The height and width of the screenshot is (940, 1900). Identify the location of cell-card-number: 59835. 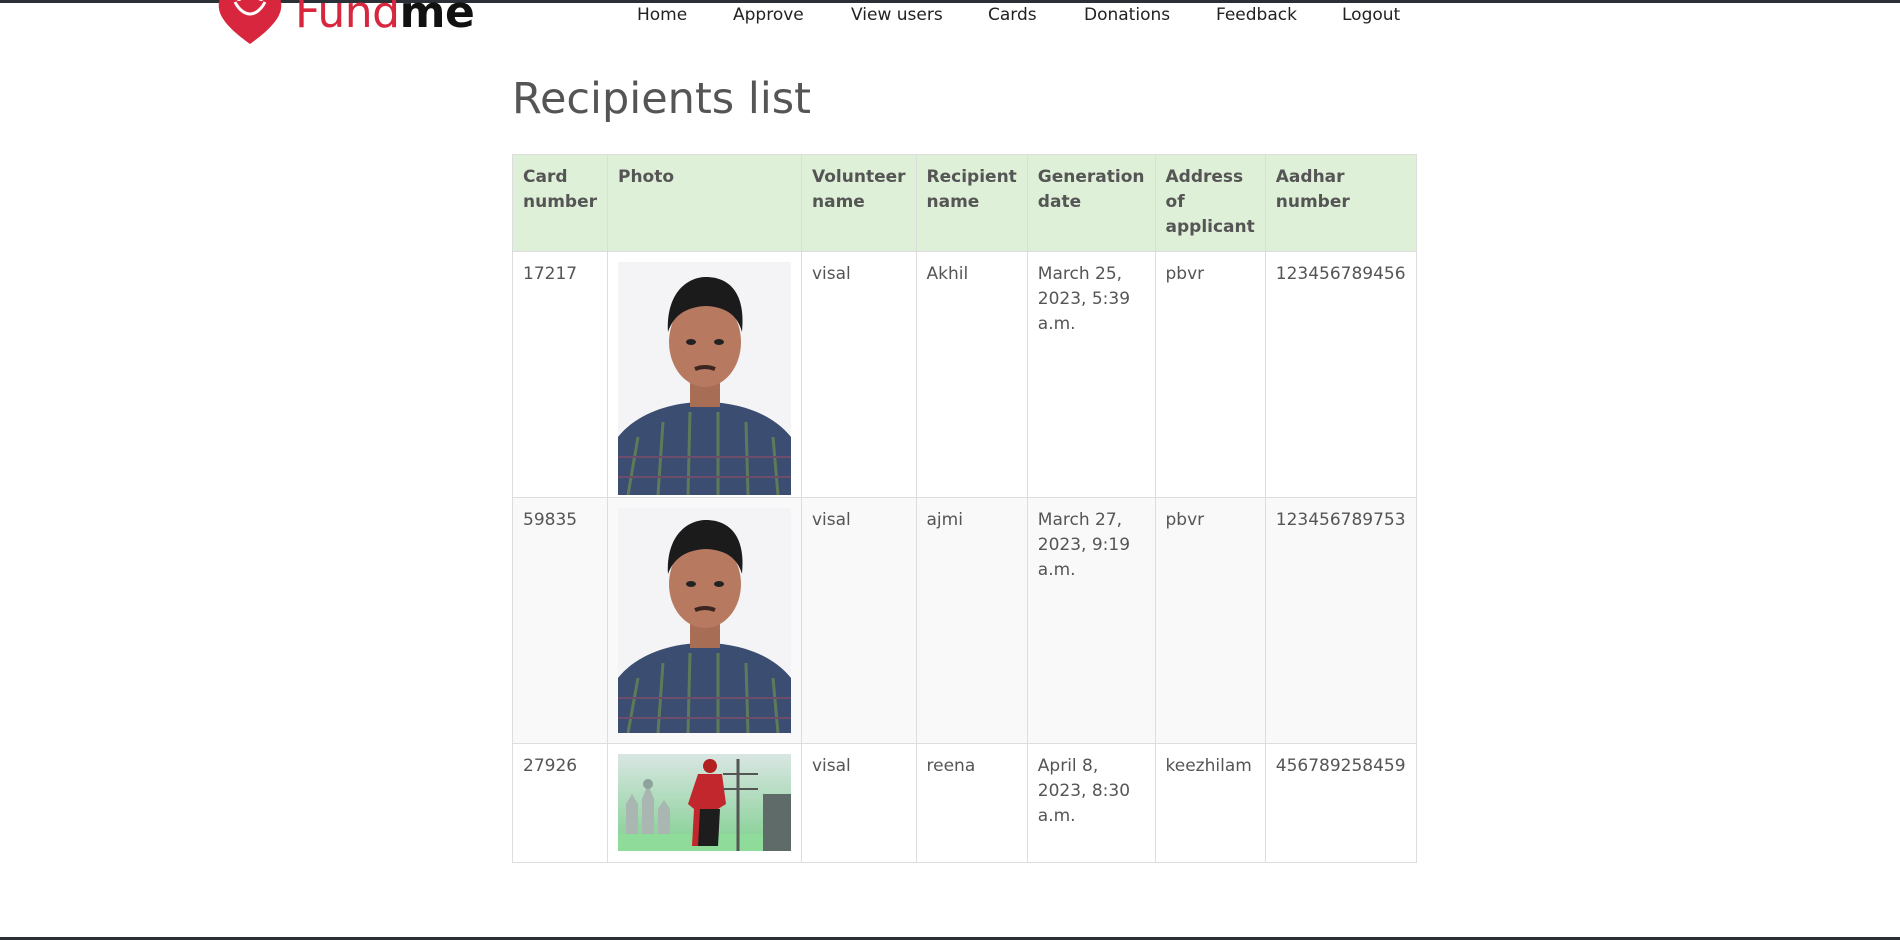
(560, 620).